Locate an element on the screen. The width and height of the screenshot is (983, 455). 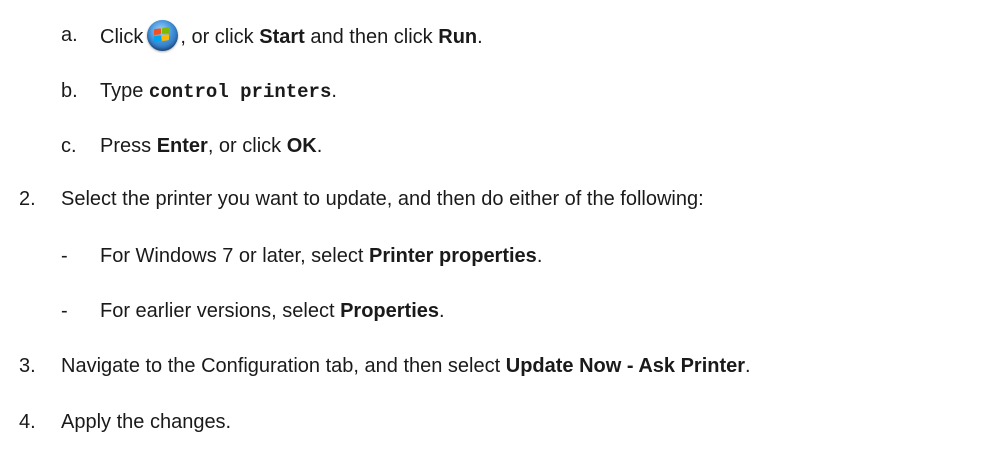
substep-a-marker: a. is located at coordinates (69, 35).